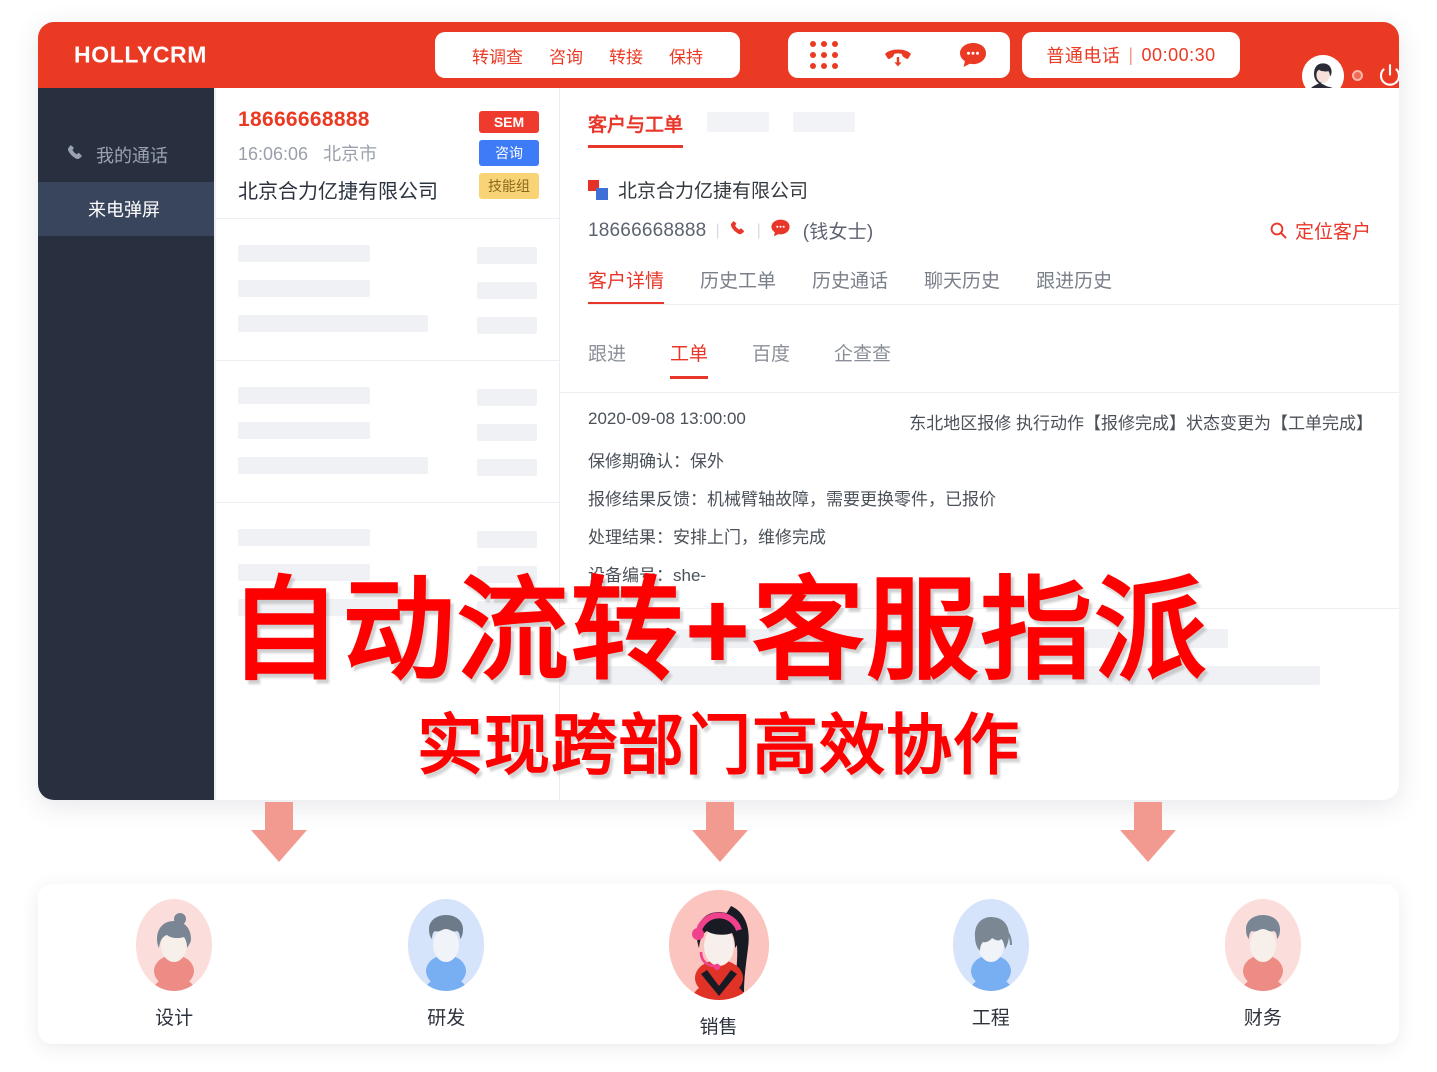  Describe the element at coordinates (738, 285) in the screenshot. I see `tab-ticket-history: 历史工单` at that location.